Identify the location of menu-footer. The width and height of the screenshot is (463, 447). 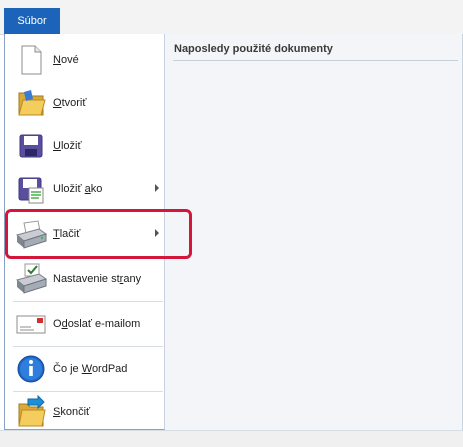
(231, 438).